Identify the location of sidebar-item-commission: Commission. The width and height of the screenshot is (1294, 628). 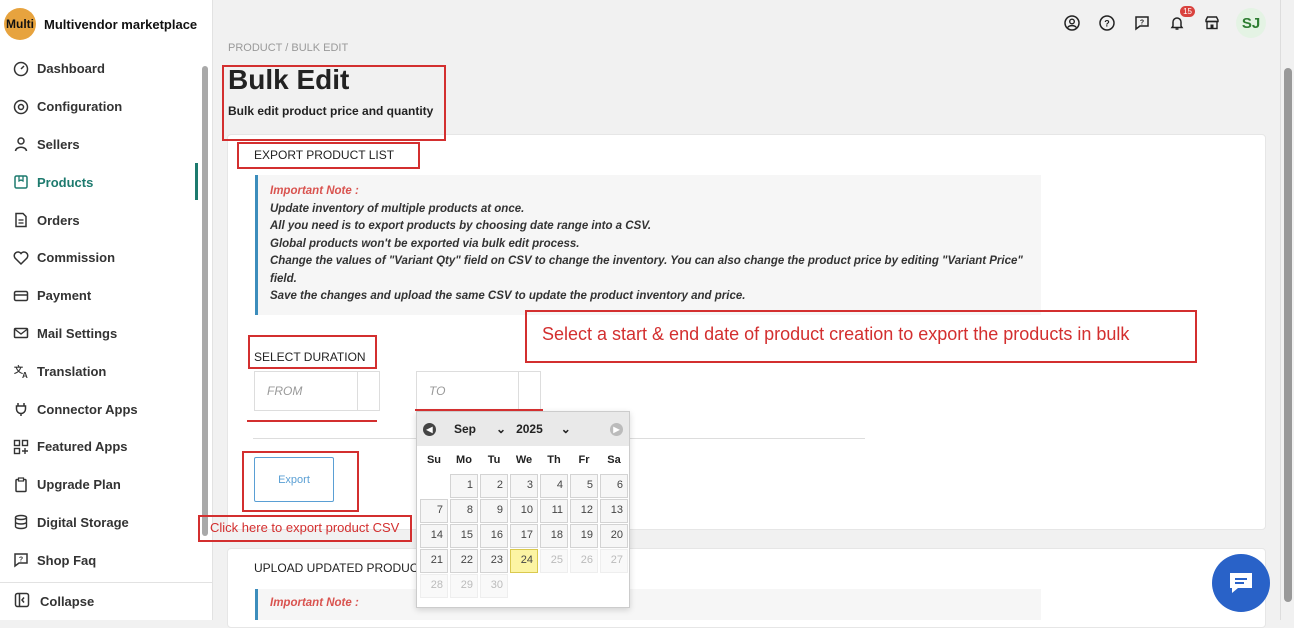
(100, 258).